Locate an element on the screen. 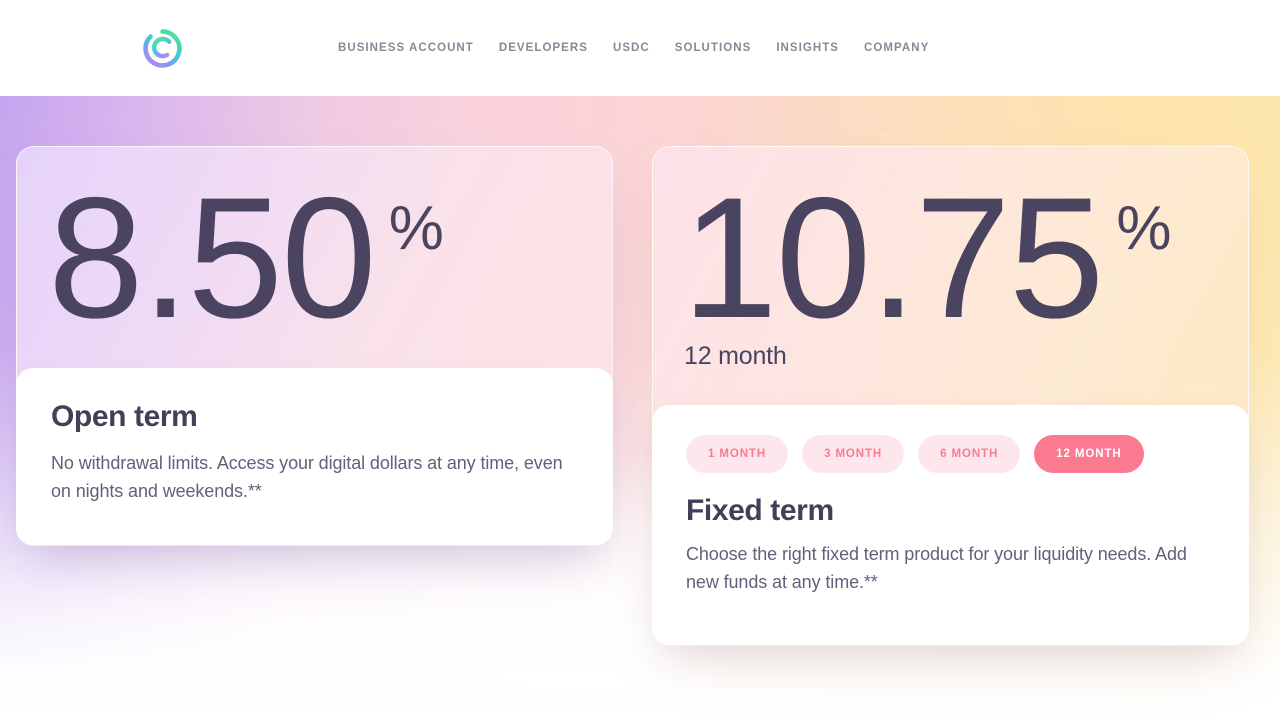 The width and height of the screenshot is (1280, 720). open-term-rate: 8.50 % is located at coordinates (246, 258).